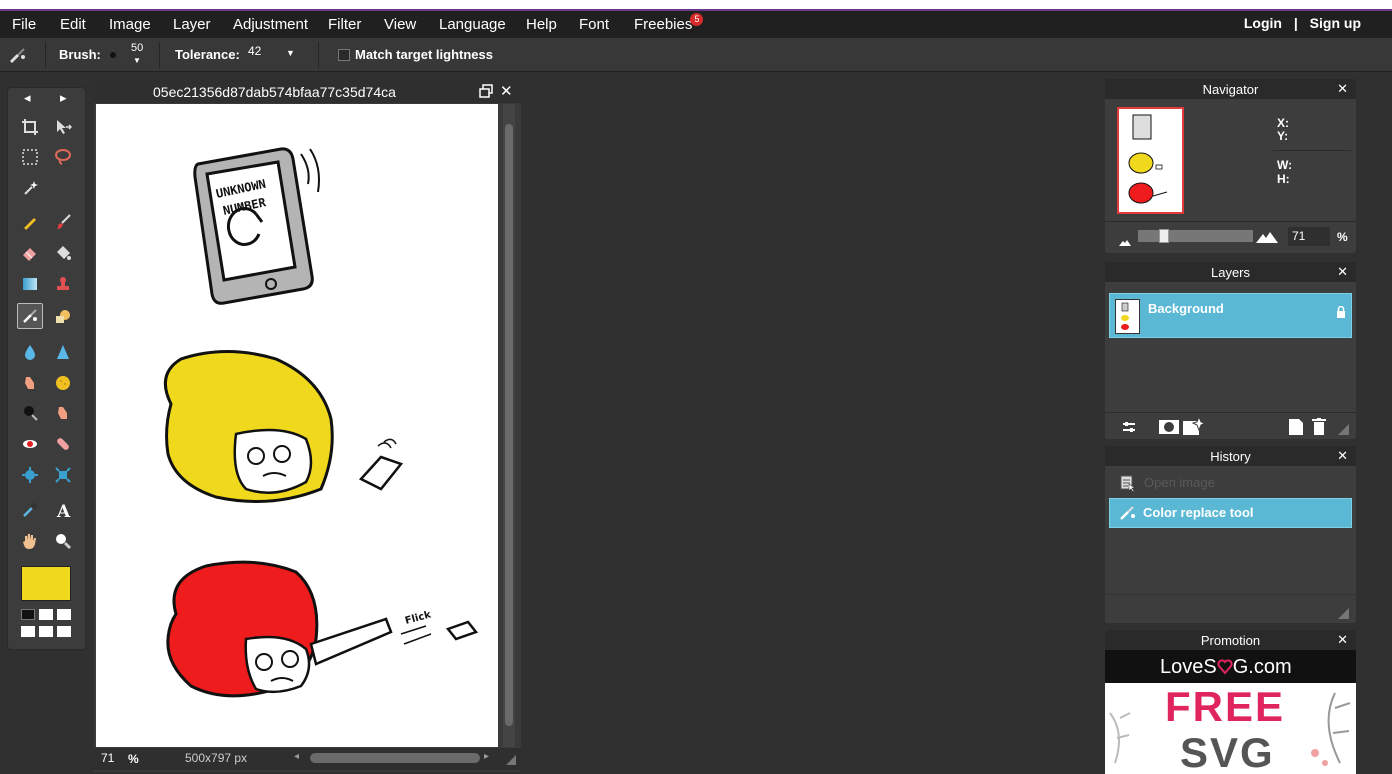 The image size is (1392, 774). What do you see at coordinates (1263, 23) in the screenshot?
I see `login-link: Login` at bounding box center [1263, 23].